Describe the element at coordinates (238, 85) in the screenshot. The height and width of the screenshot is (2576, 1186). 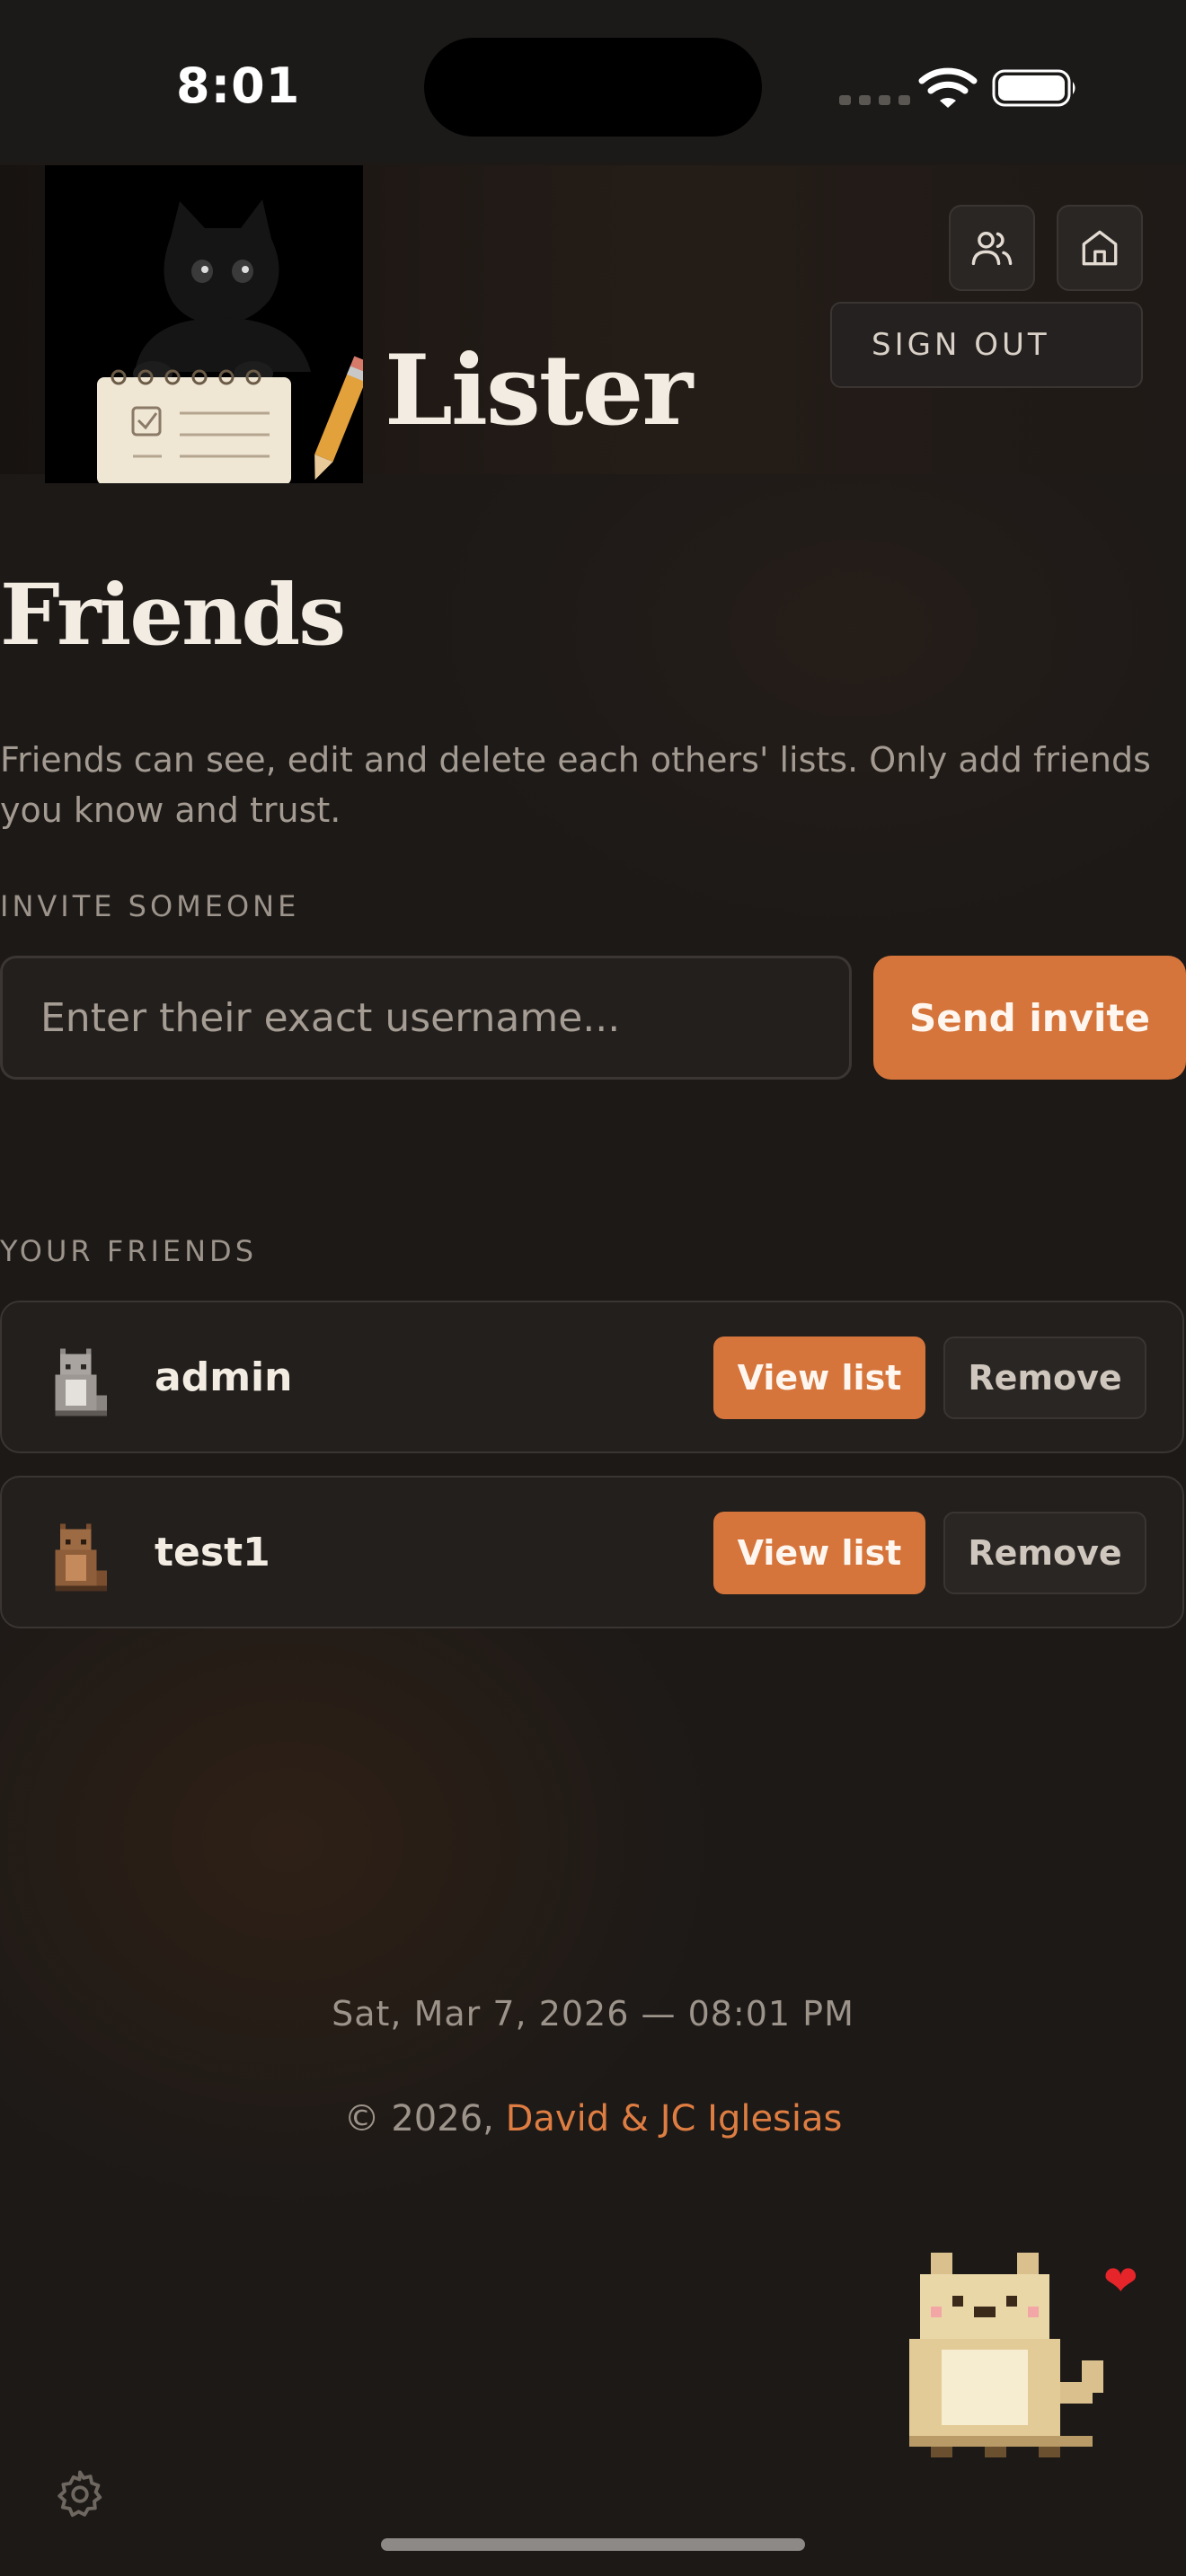
I see `status-time: 8:01` at that location.